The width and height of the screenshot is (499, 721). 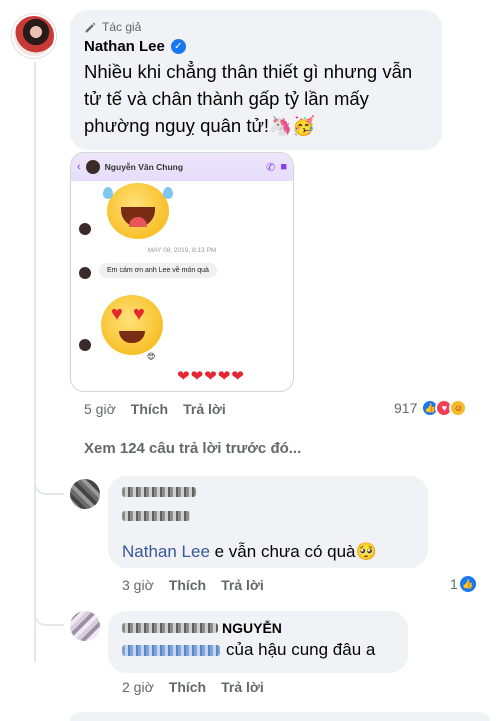 What do you see at coordinates (211, 376) in the screenshot?
I see `hearts-row: ❤❤❤❤❤` at bounding box center [211, 376].